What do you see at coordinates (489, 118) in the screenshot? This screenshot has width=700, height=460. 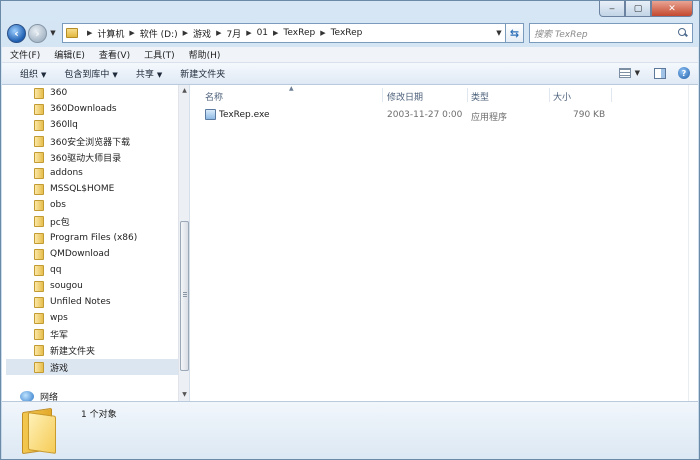 I see `file-type: 应用程序` at bounding box center [489, 118].